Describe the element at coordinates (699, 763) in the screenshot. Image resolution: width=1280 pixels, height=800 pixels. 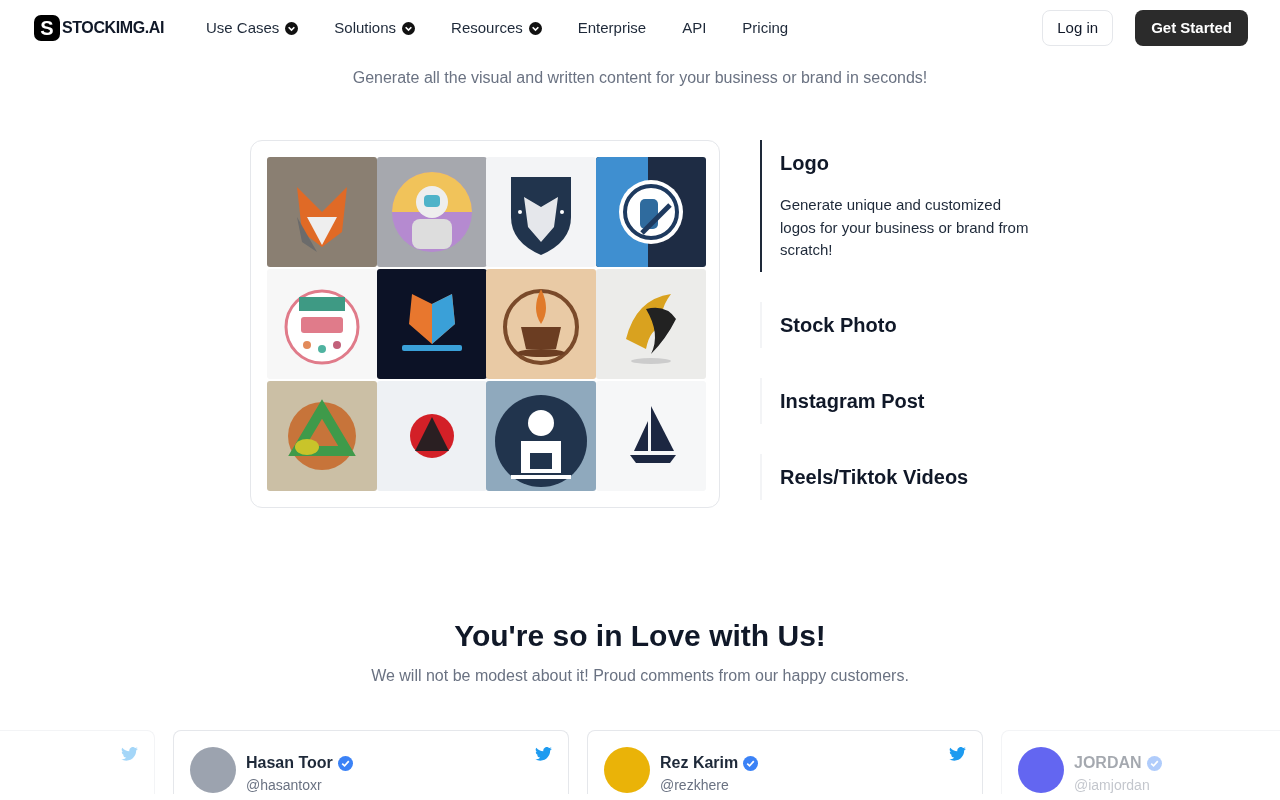
I see `author-name: Rez Karim` at that location.